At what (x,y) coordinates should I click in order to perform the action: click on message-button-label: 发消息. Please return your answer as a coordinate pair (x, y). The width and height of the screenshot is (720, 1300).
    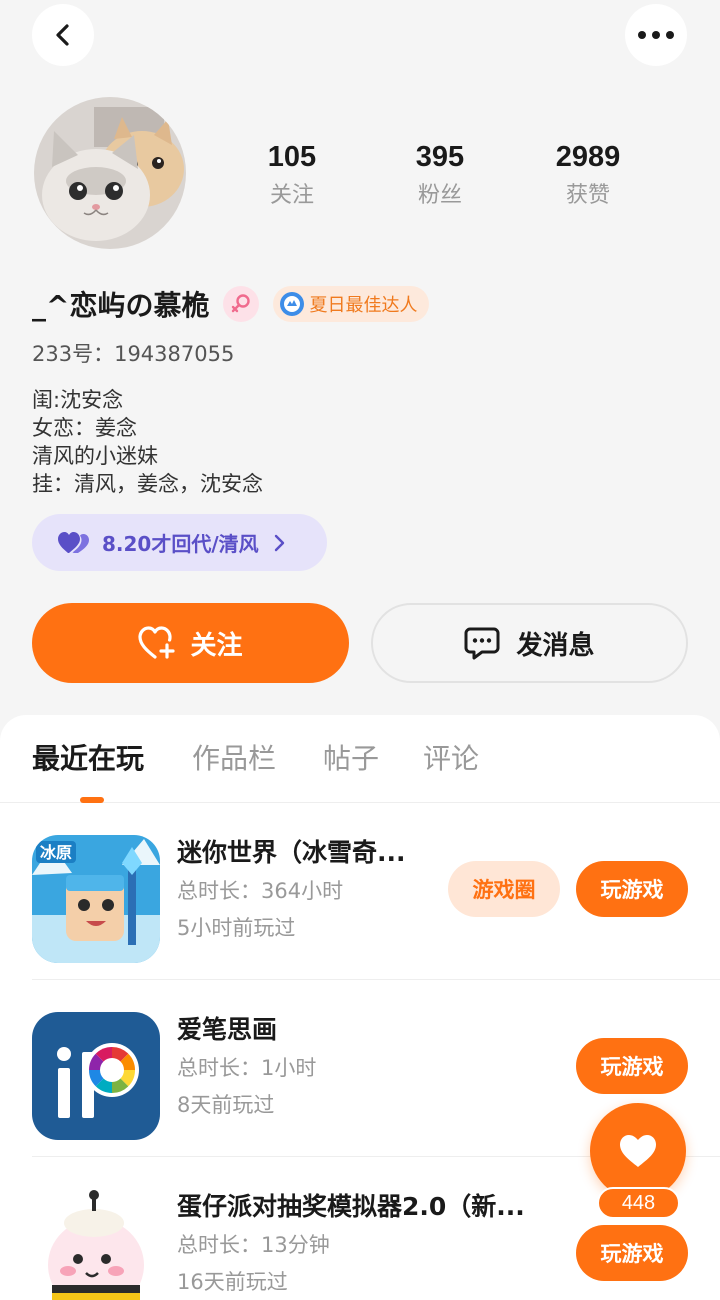
    Looking at the image, I should click on (555, 645).